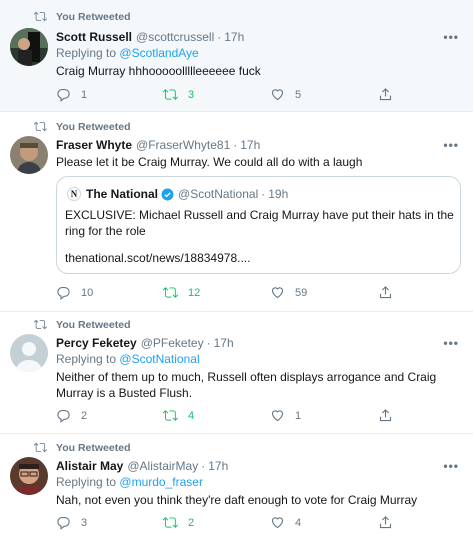 This screenshot has height=540, width=473. I want to click on like-count: 4, so click(298, 522).